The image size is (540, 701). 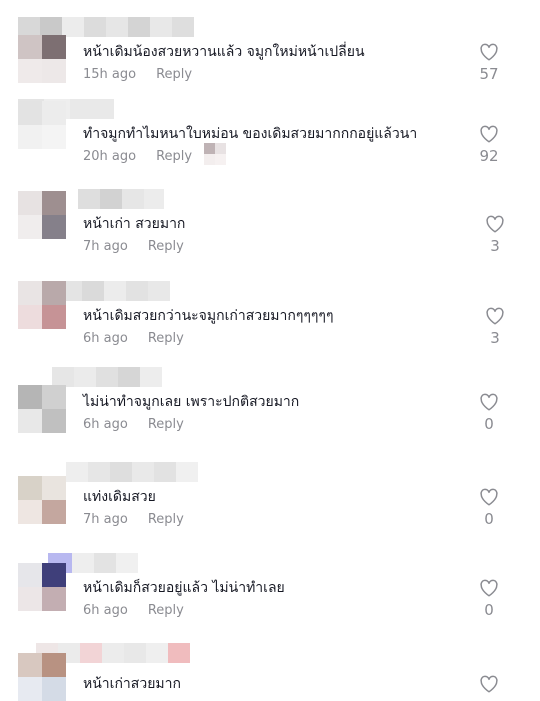 What do you see at coordinates (191, 402) in the screenshot?
I see `comment-text: ไม่น่าทำจมูกเลย เพราะปกติสวยมาก` at bounding box center [191, 402].